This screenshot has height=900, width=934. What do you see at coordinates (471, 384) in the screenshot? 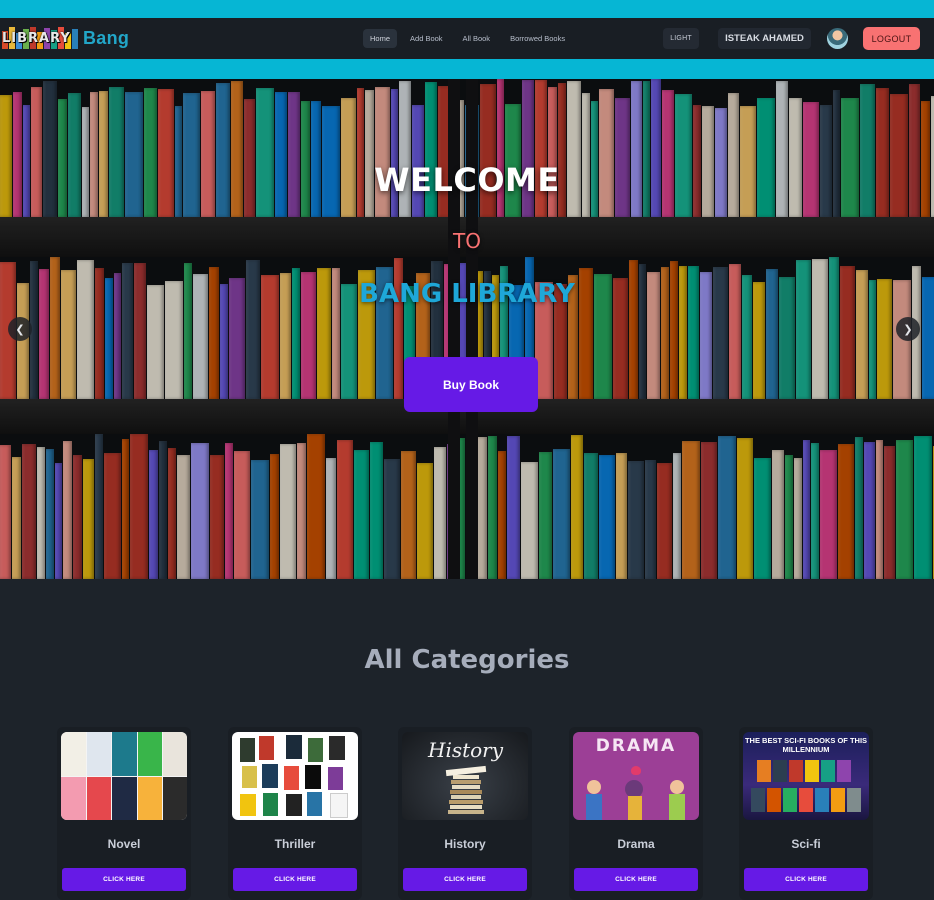
I see `buy-book-button: Buy Book` at bounding box center [471, 384].